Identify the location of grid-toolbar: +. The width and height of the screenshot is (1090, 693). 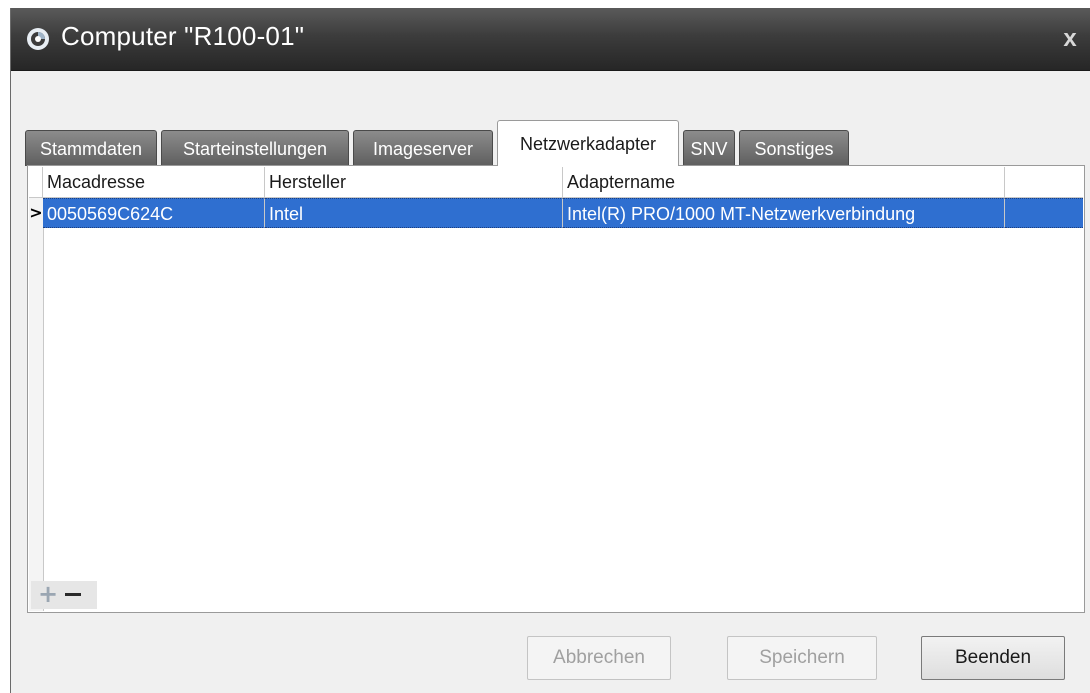
(64, 595).